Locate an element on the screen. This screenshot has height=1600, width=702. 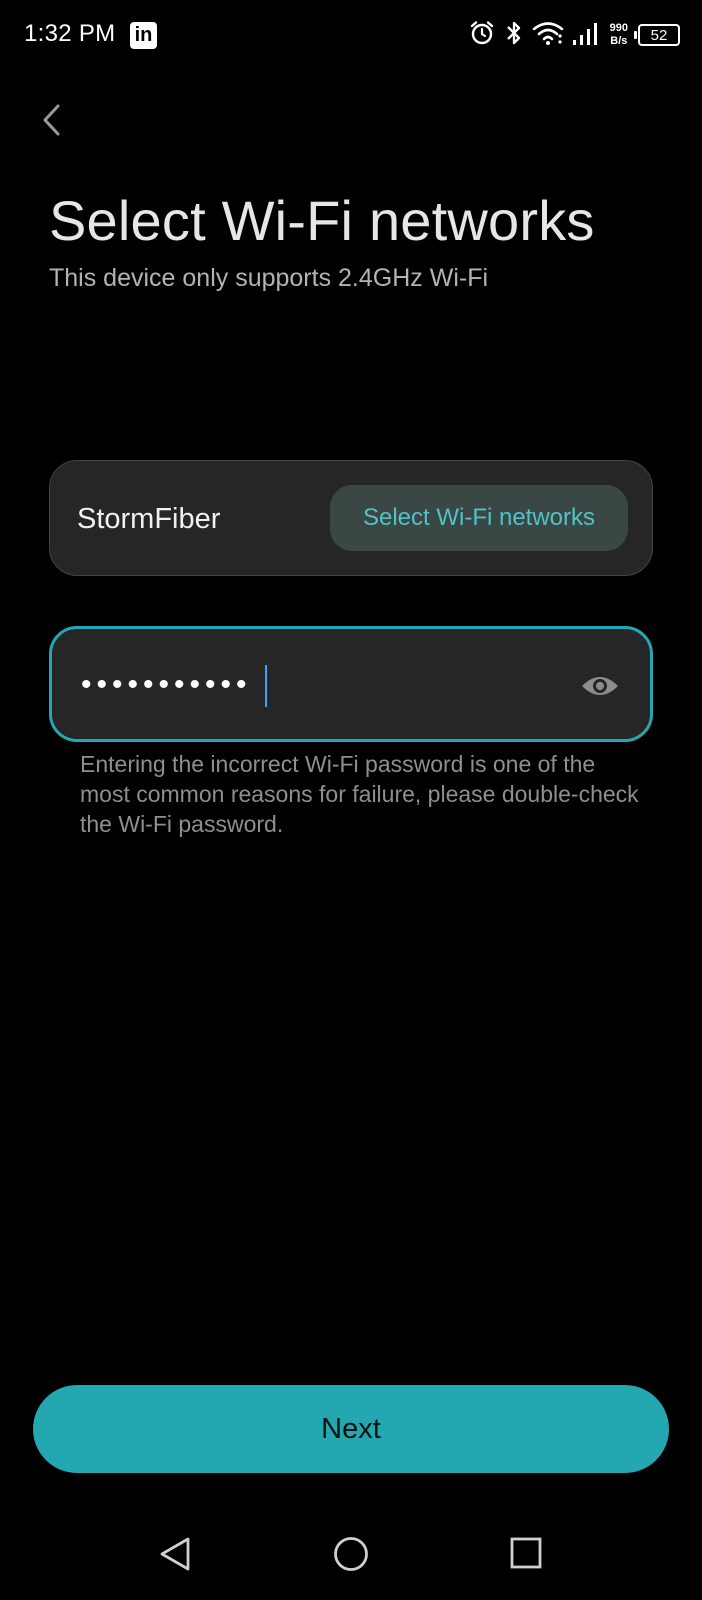
password-field: ••••••••••• is located at coordinates (351, 684).